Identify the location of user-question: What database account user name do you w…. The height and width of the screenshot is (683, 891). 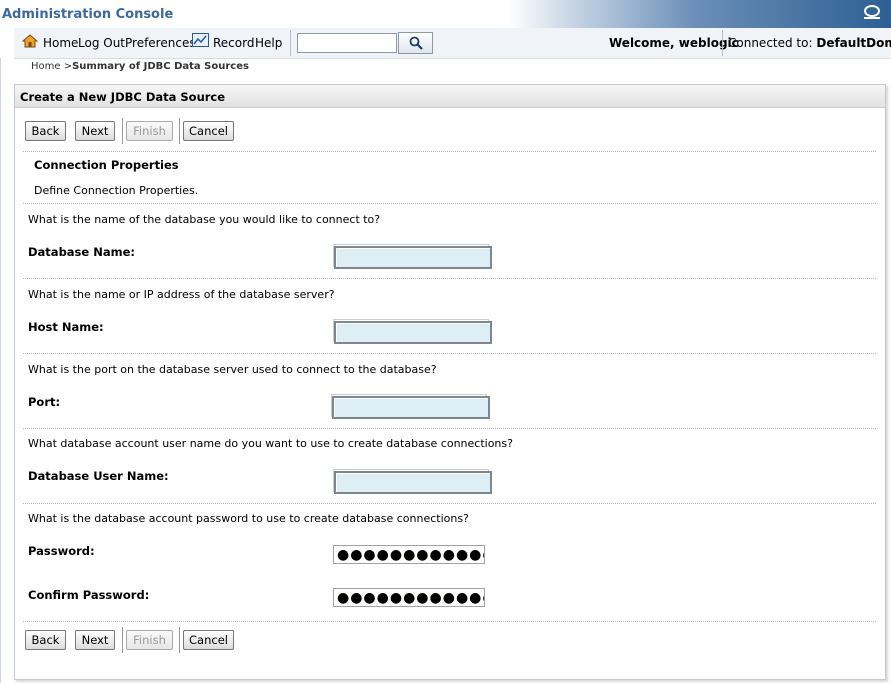
(270, 443).